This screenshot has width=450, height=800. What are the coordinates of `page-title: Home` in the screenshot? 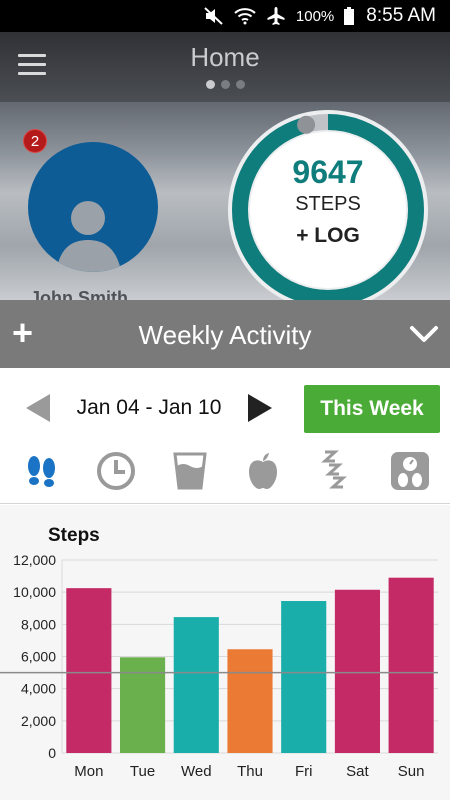 It's located at (225, 57).